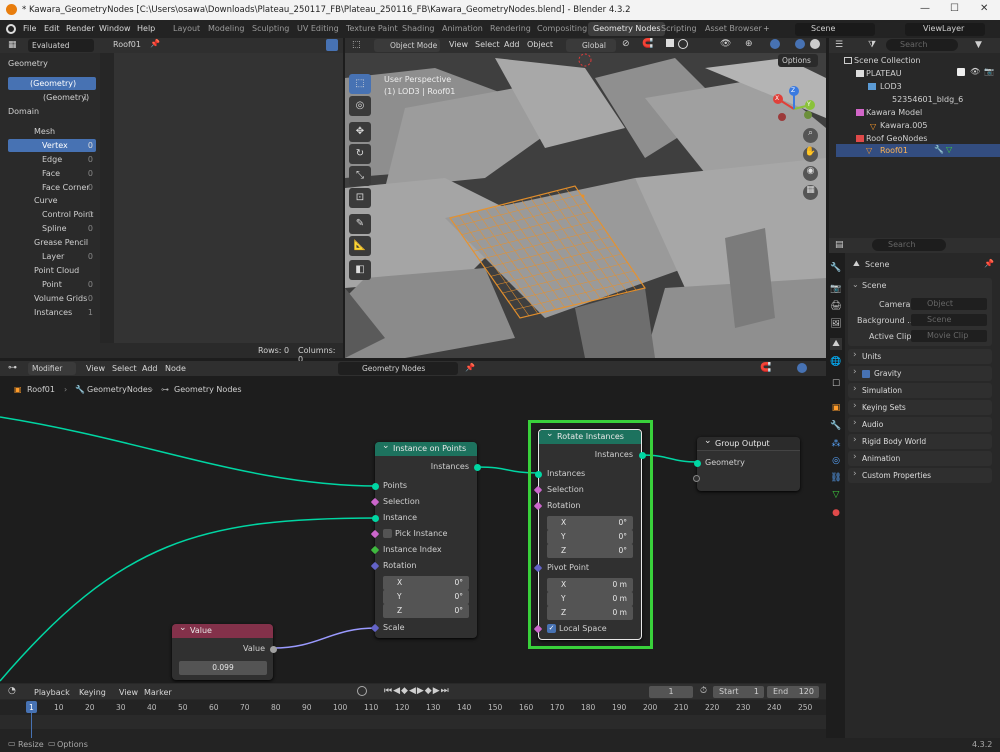 Image resolution: width=1000 pixels, height=752 pixels. Describe the element at coordinates (954, 8) in the screenshot. I see `maximize-button: ☐` at that location.